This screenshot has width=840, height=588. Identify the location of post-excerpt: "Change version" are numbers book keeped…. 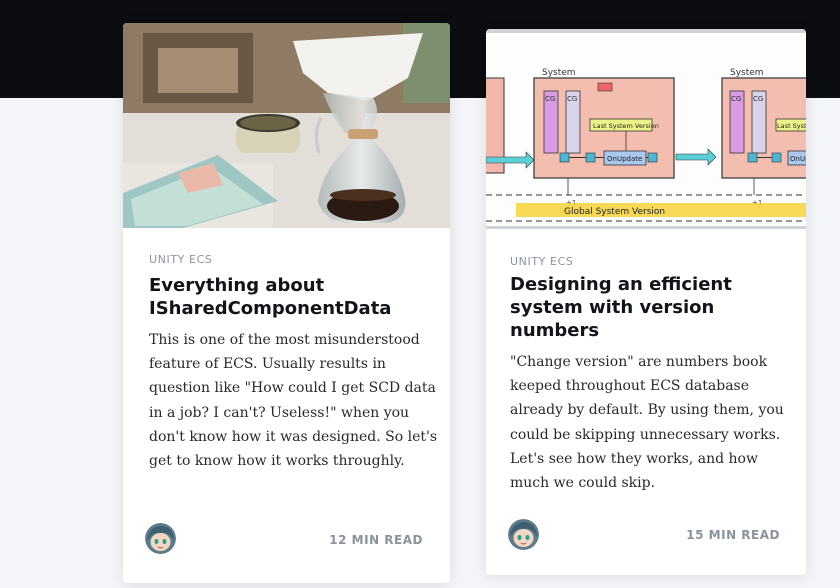
(647, 423).